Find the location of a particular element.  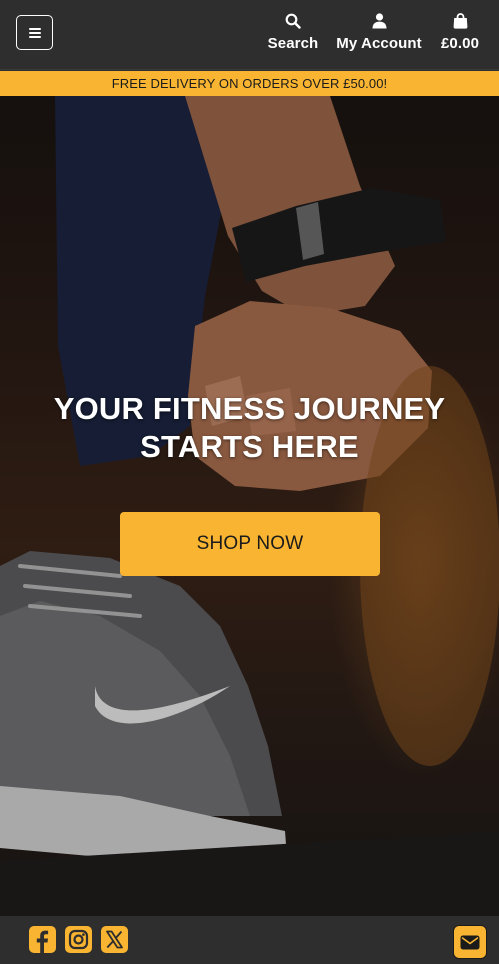

hero-title-line-1: YOUR FITNESS JOURNEY is located at coordinates (249, 408).